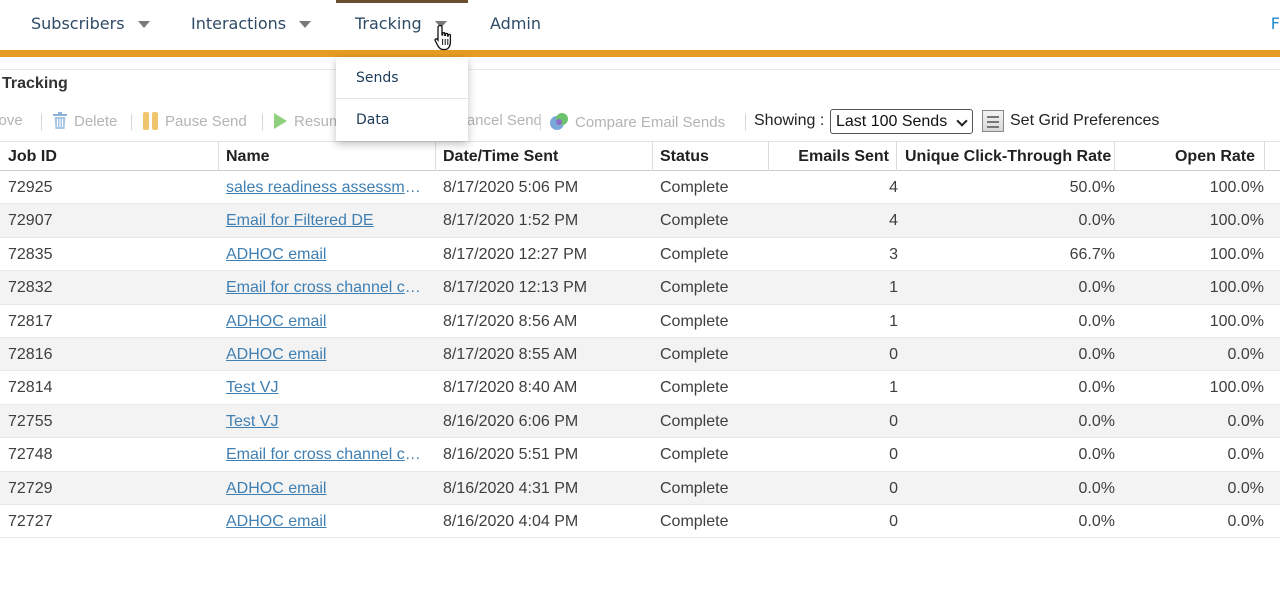 The width and height of the screenshot is (1280, 600). What do you see at coordinates (443, 37) in the screenshot?
I see `hand-cursor-icon` at bounding box center [443, 37].